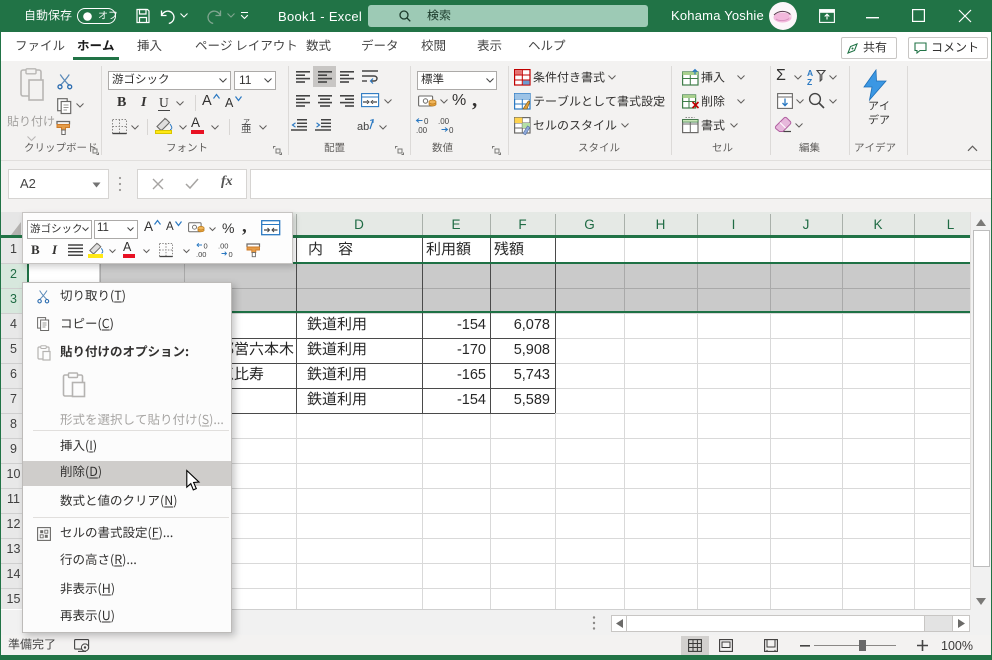 The width and height of the screenshot is (992, 660). I want to click on svg-text: A, so click(810, 73).